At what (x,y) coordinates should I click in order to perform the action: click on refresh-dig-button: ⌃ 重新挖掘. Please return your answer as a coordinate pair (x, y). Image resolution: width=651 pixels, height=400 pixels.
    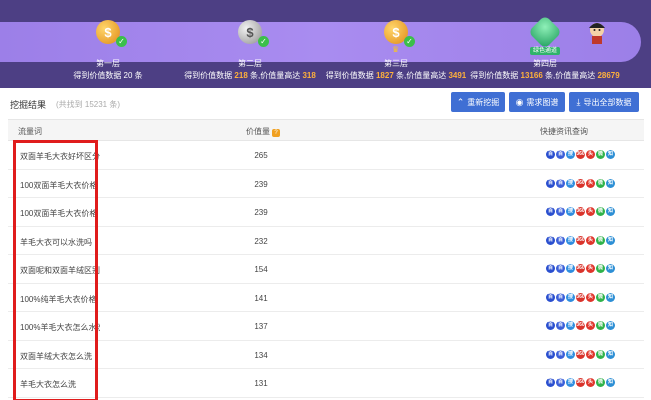
    Looking at the image, I should click on (478, 102).